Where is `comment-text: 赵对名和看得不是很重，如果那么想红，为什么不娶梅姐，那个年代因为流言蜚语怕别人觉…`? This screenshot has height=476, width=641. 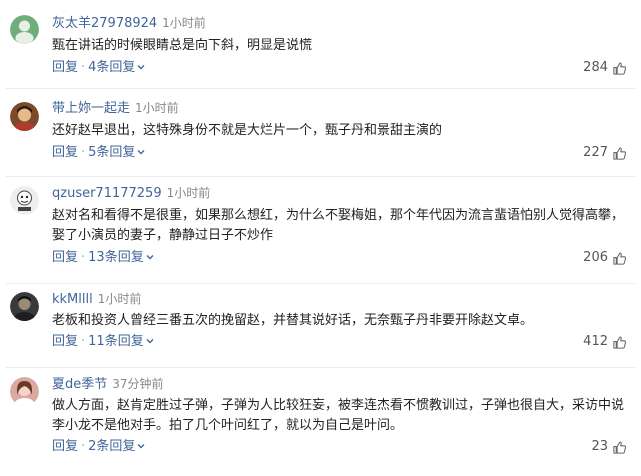
comment-text: 赵对名和看得不是很重，如果那么想红，为什么不娶梅姐，那个年代因为流言蜚语怕别人觉… is located at coordinates (338, 225).